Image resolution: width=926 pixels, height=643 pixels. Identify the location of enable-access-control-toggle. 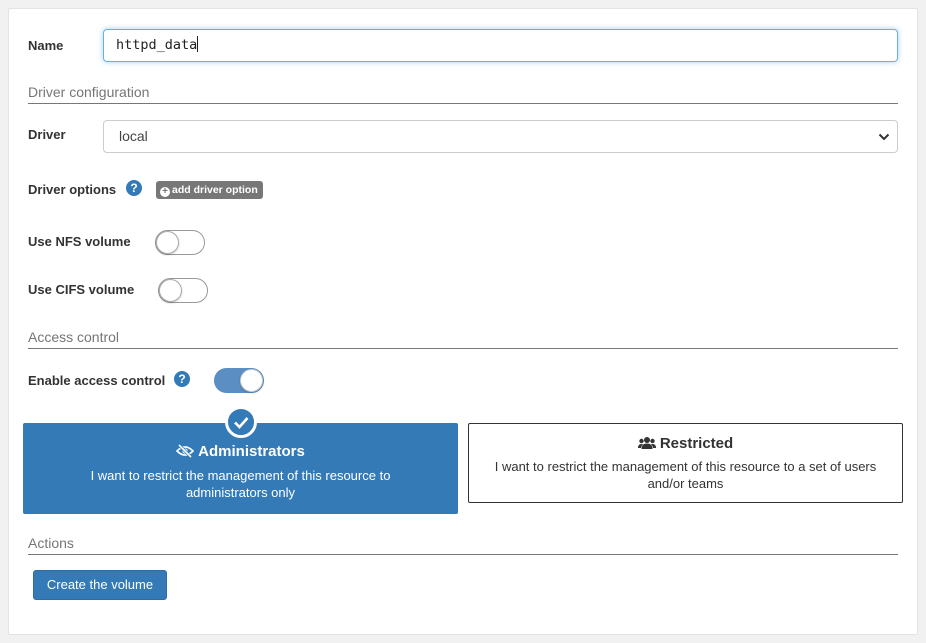
(239, 380).